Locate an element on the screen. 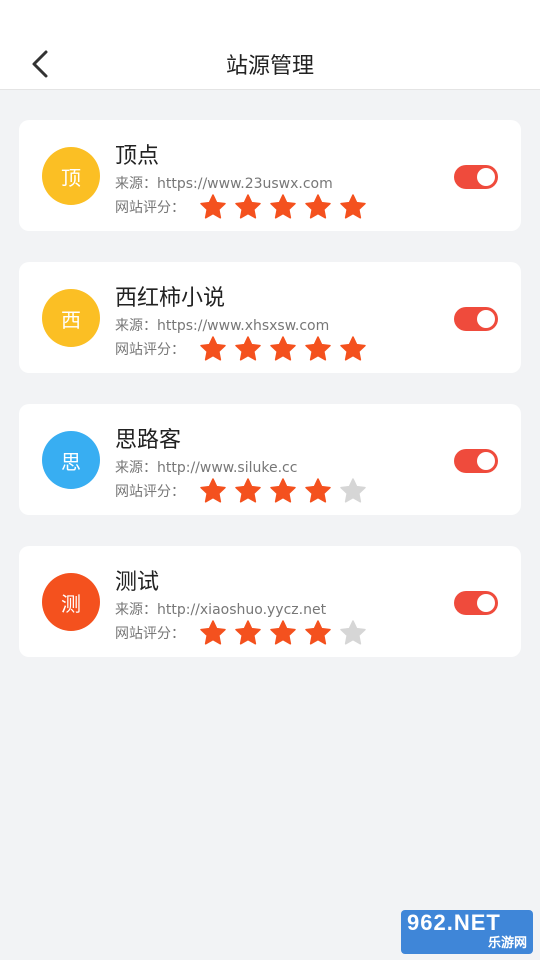 The width and height of the screenshot is (540, 960). source-name: 测试 is located at coordinates (137, 582).